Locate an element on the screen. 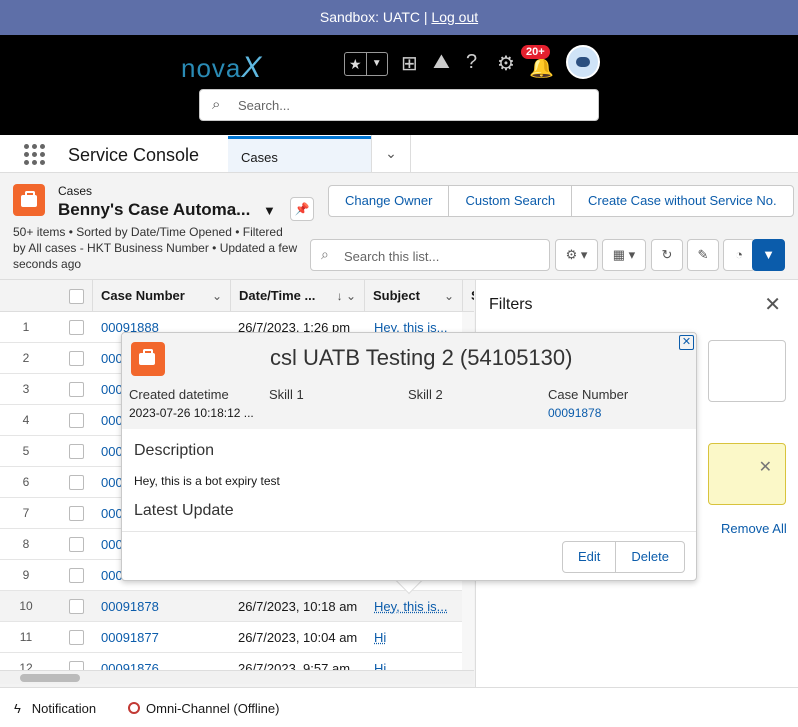 This screenshot has width=798, height=727. app-launcher-icon is located at coordinates (35, 155).